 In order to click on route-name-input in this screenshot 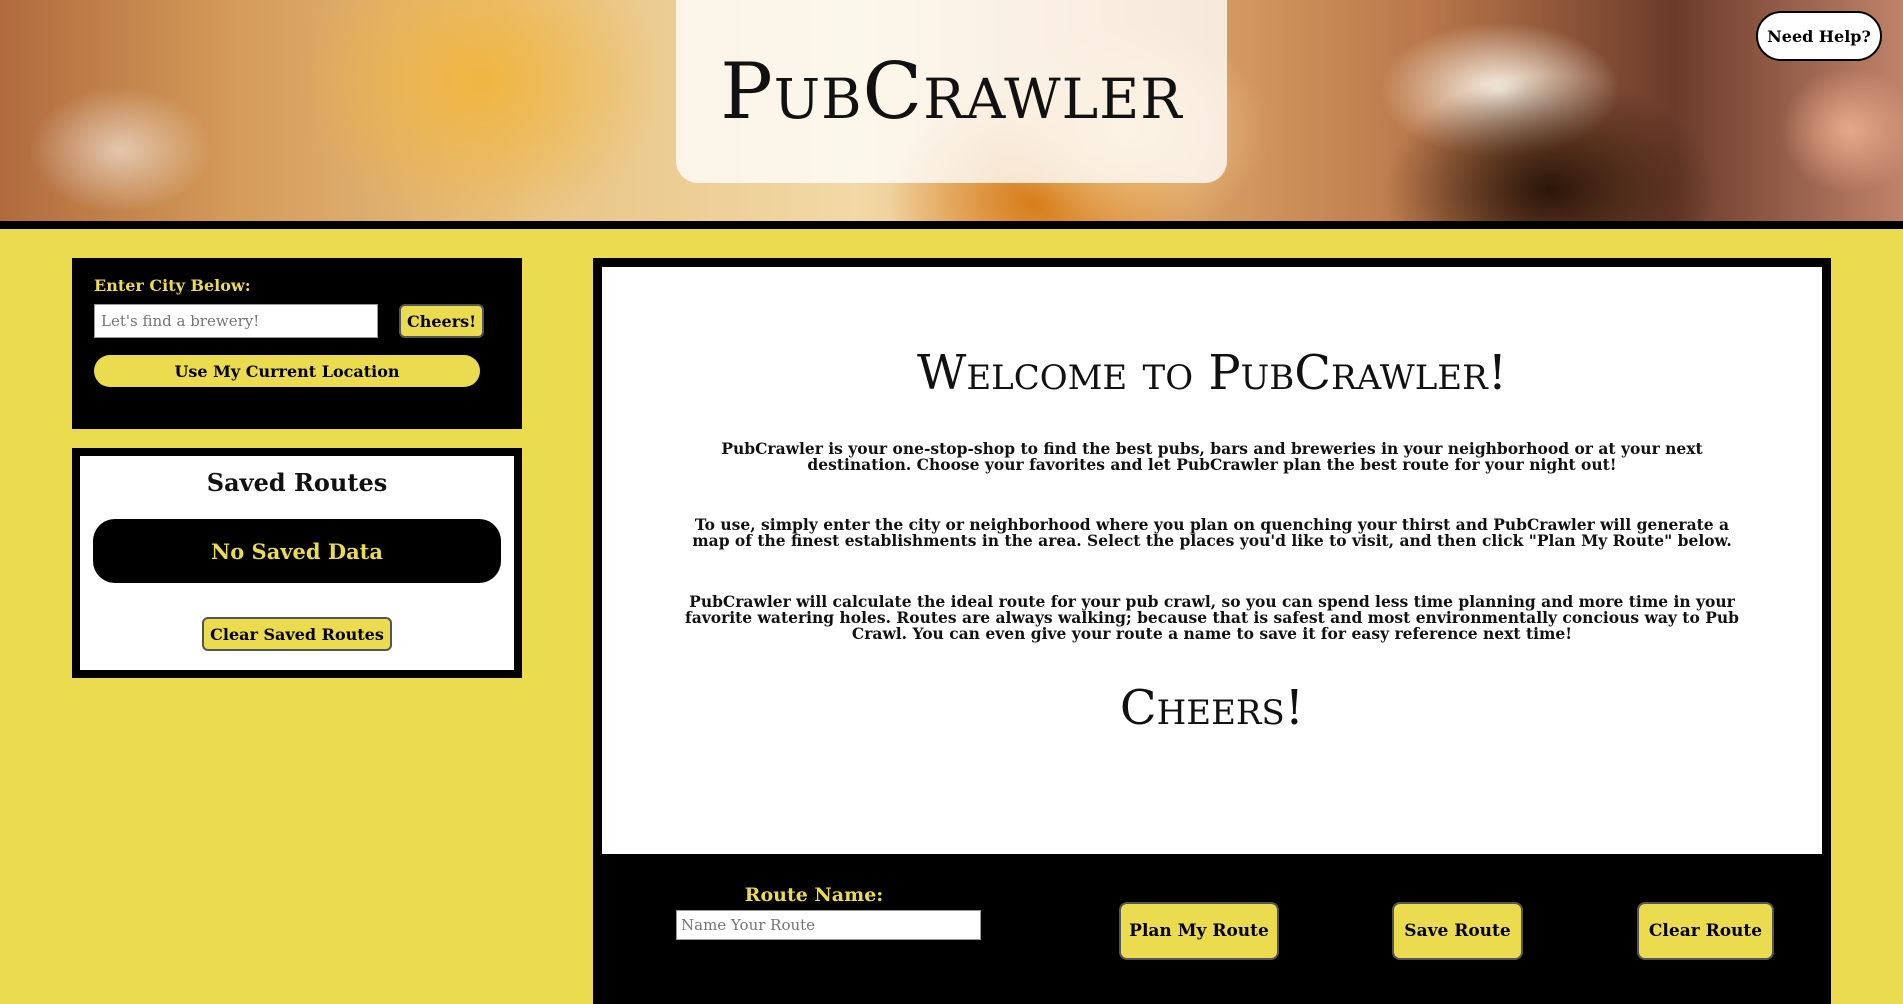, I will do `click(828, 925)`.